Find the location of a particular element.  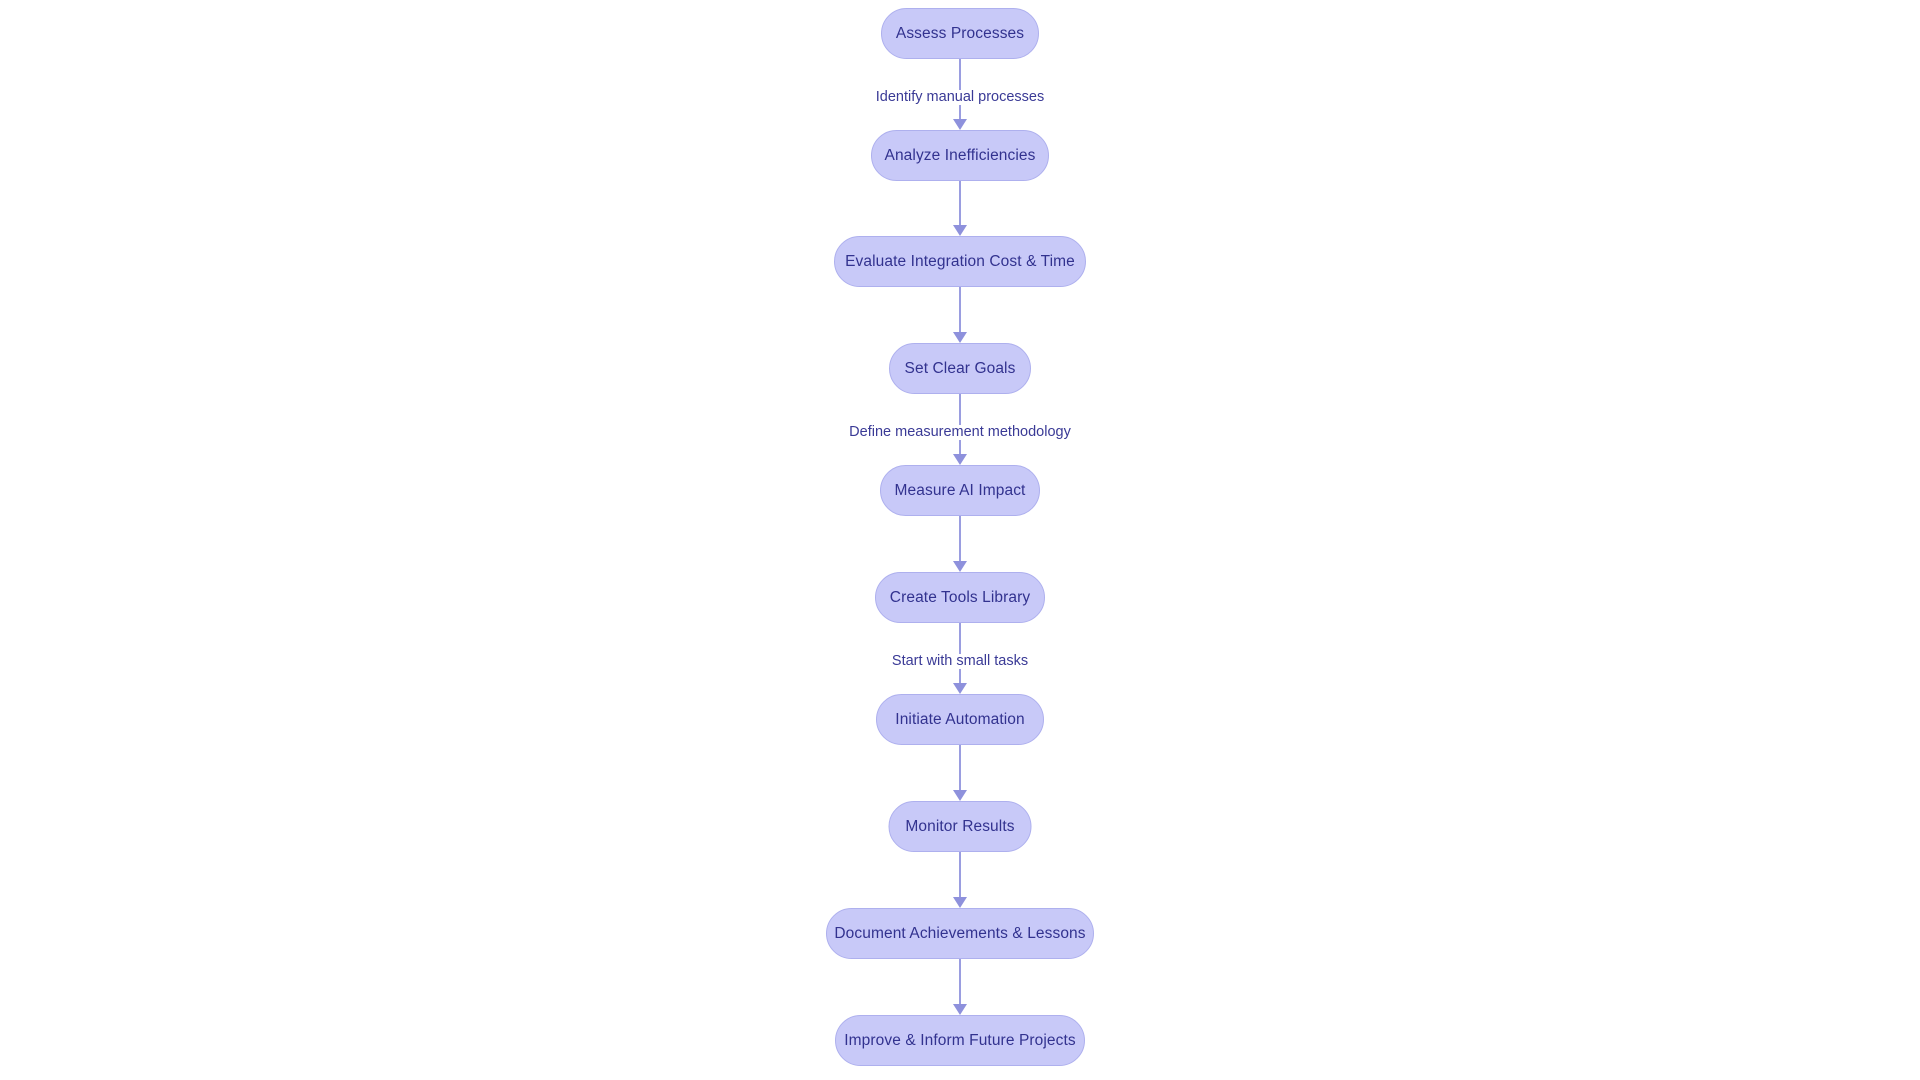

node-label-create-tools-library: Create Tools Library is located at coordinates (960, 597).